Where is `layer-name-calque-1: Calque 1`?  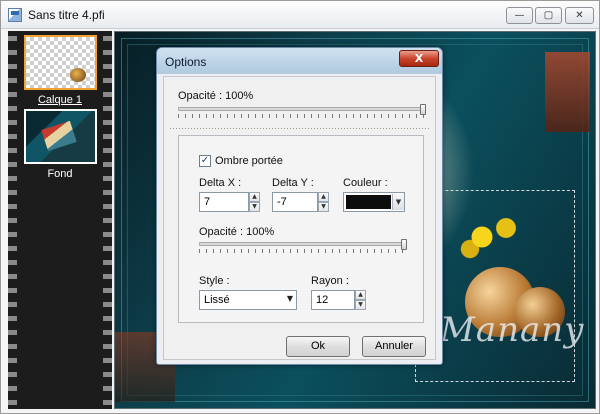
layer-name-calque-1: Calque 1 is located at coordinates (60, 100).